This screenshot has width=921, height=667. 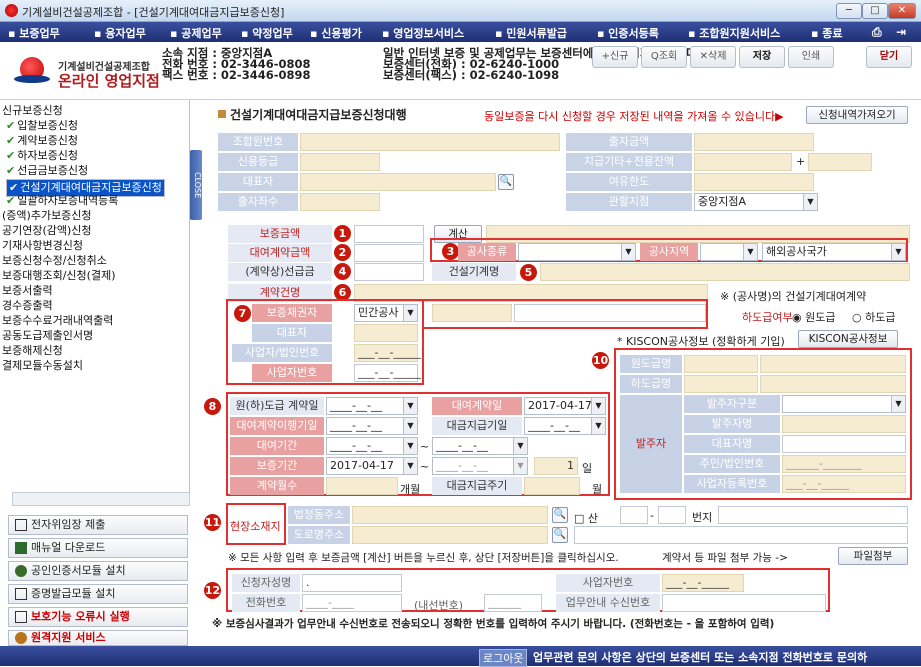 I want to click on sidebar-item-extension: 공기연장(감액)신청, so click(x=47, y=230).